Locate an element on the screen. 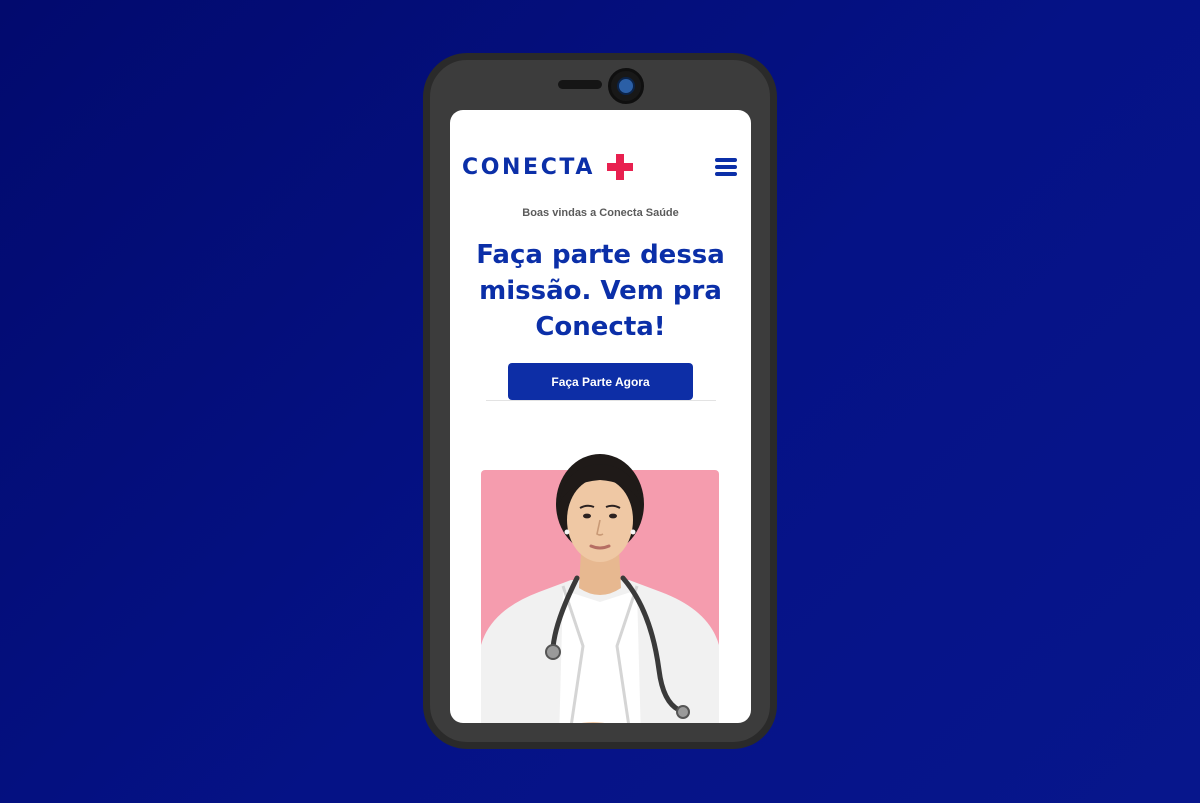 This screenshot has width=1200, height=803. phone-speaker is located at coordinates (580, 84).